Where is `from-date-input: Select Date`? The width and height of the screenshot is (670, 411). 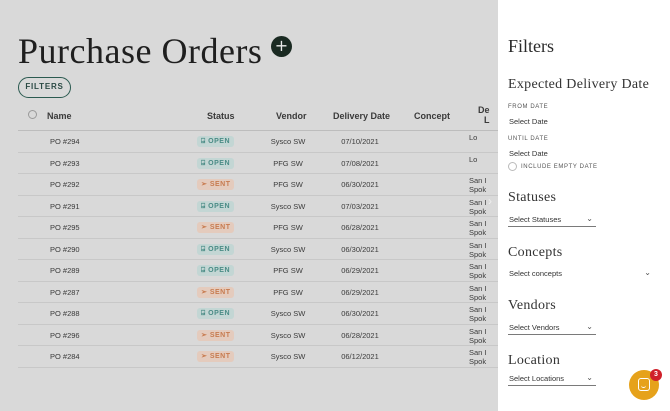 from-date-input: Select Date is located at coordinates (528, 121).